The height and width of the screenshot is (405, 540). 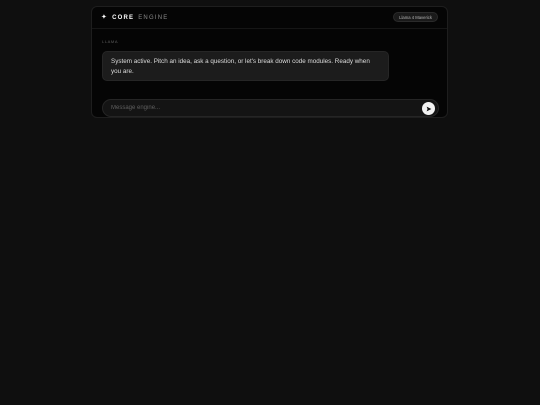 I want to click on sparkle-icon: ✦, so click(x=105, y=17).